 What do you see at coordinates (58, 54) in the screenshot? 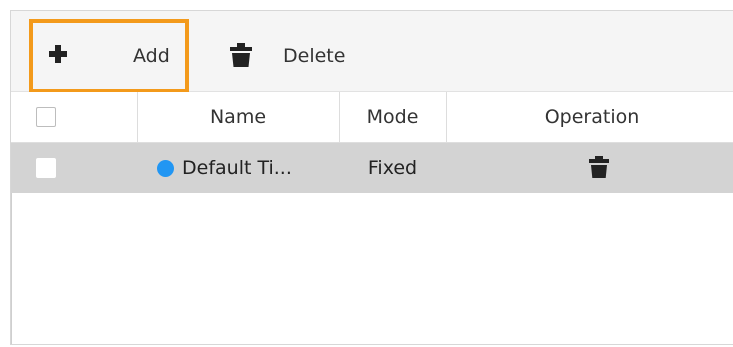
I see `plus-icon` at bounding box center [58, 54].